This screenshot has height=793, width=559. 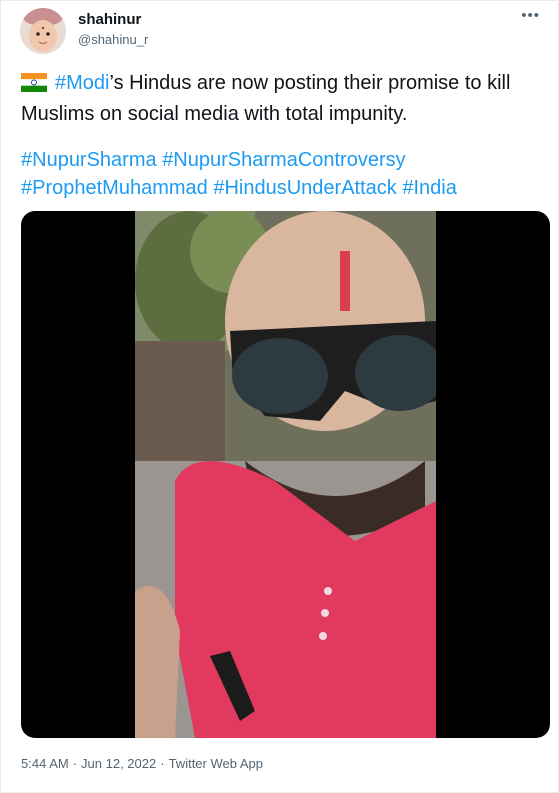 What do you see at coordinates (34, 86) in the screenshot?
I see `india-flag-emoji-icon` at bounding box center [34, 86].